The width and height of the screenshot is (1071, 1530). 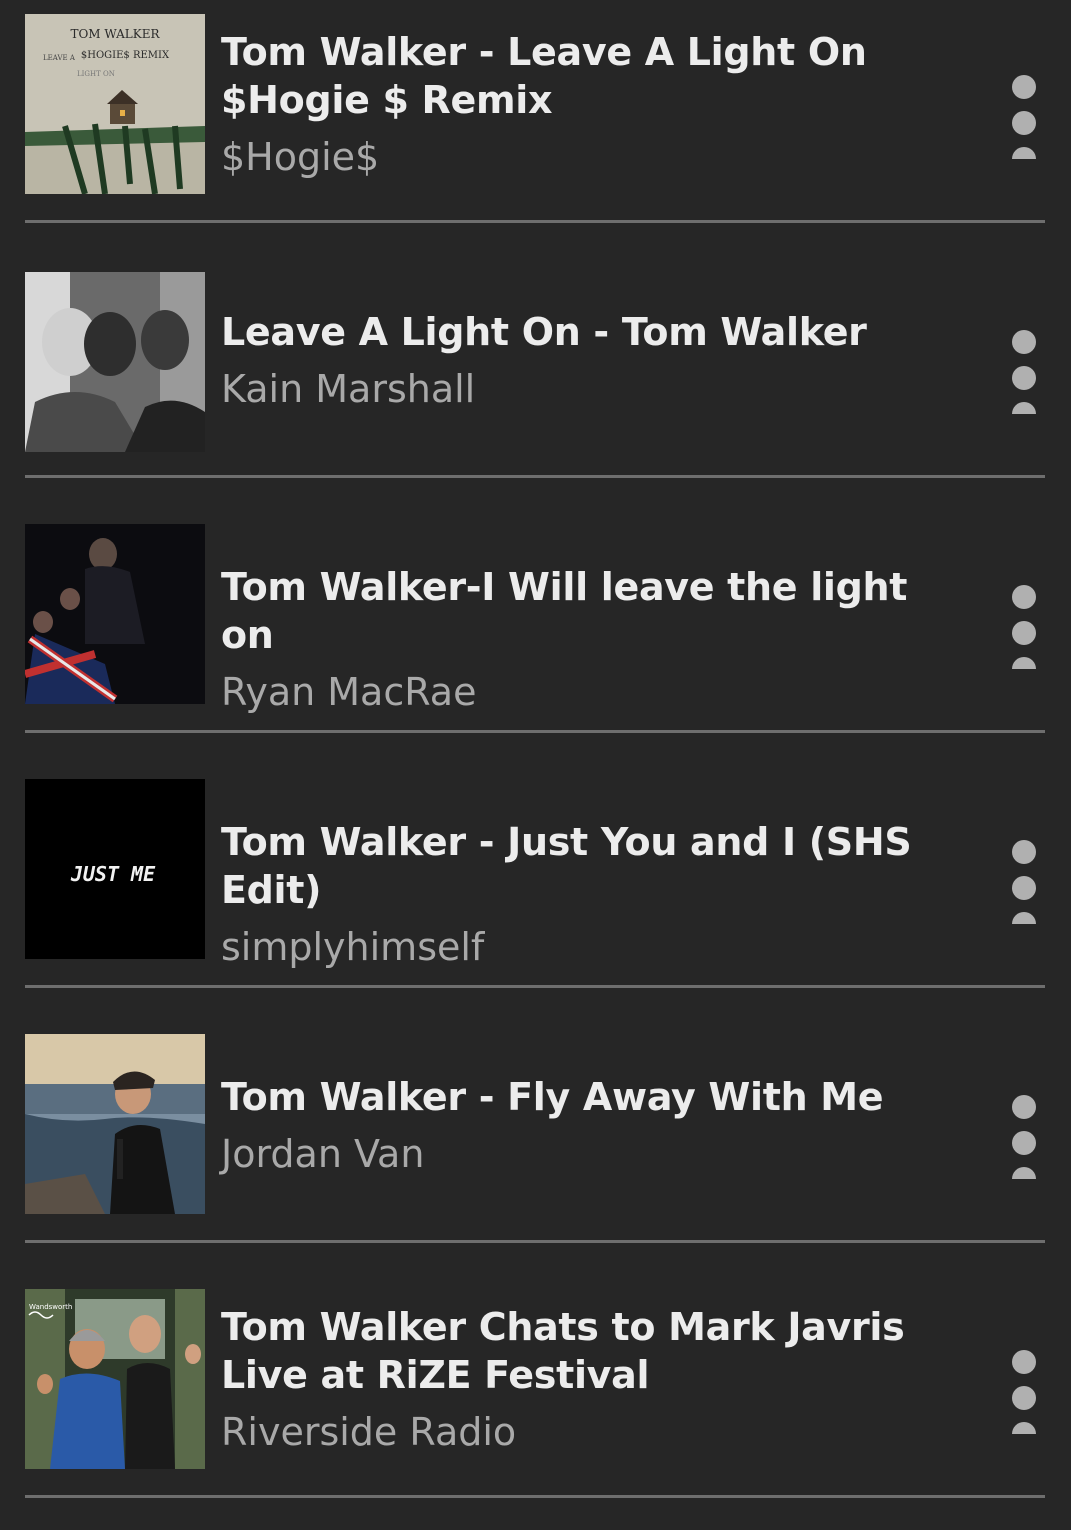 I want to click on artwork-text: TOM WALKER, so click(x=115, y=34).